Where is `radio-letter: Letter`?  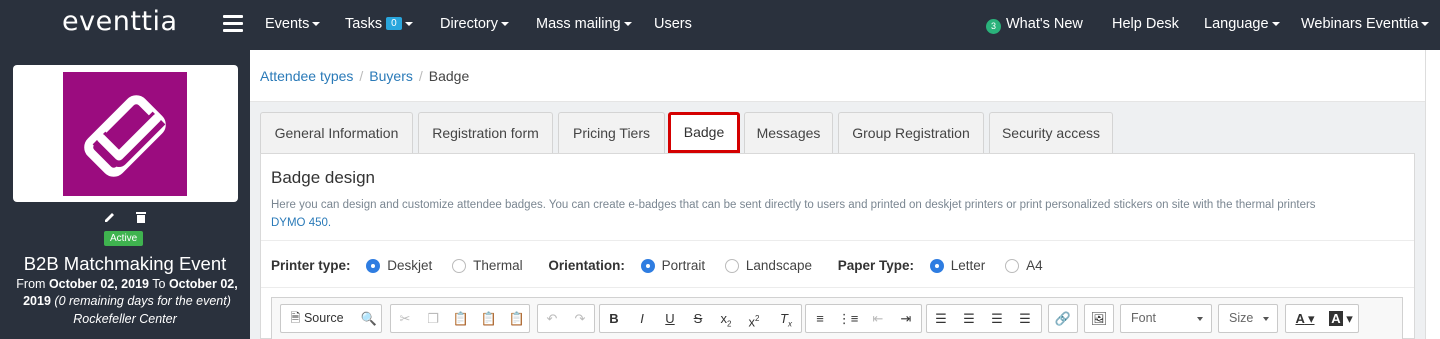
radio-letter: Letter is located at coordinates (957, 265).